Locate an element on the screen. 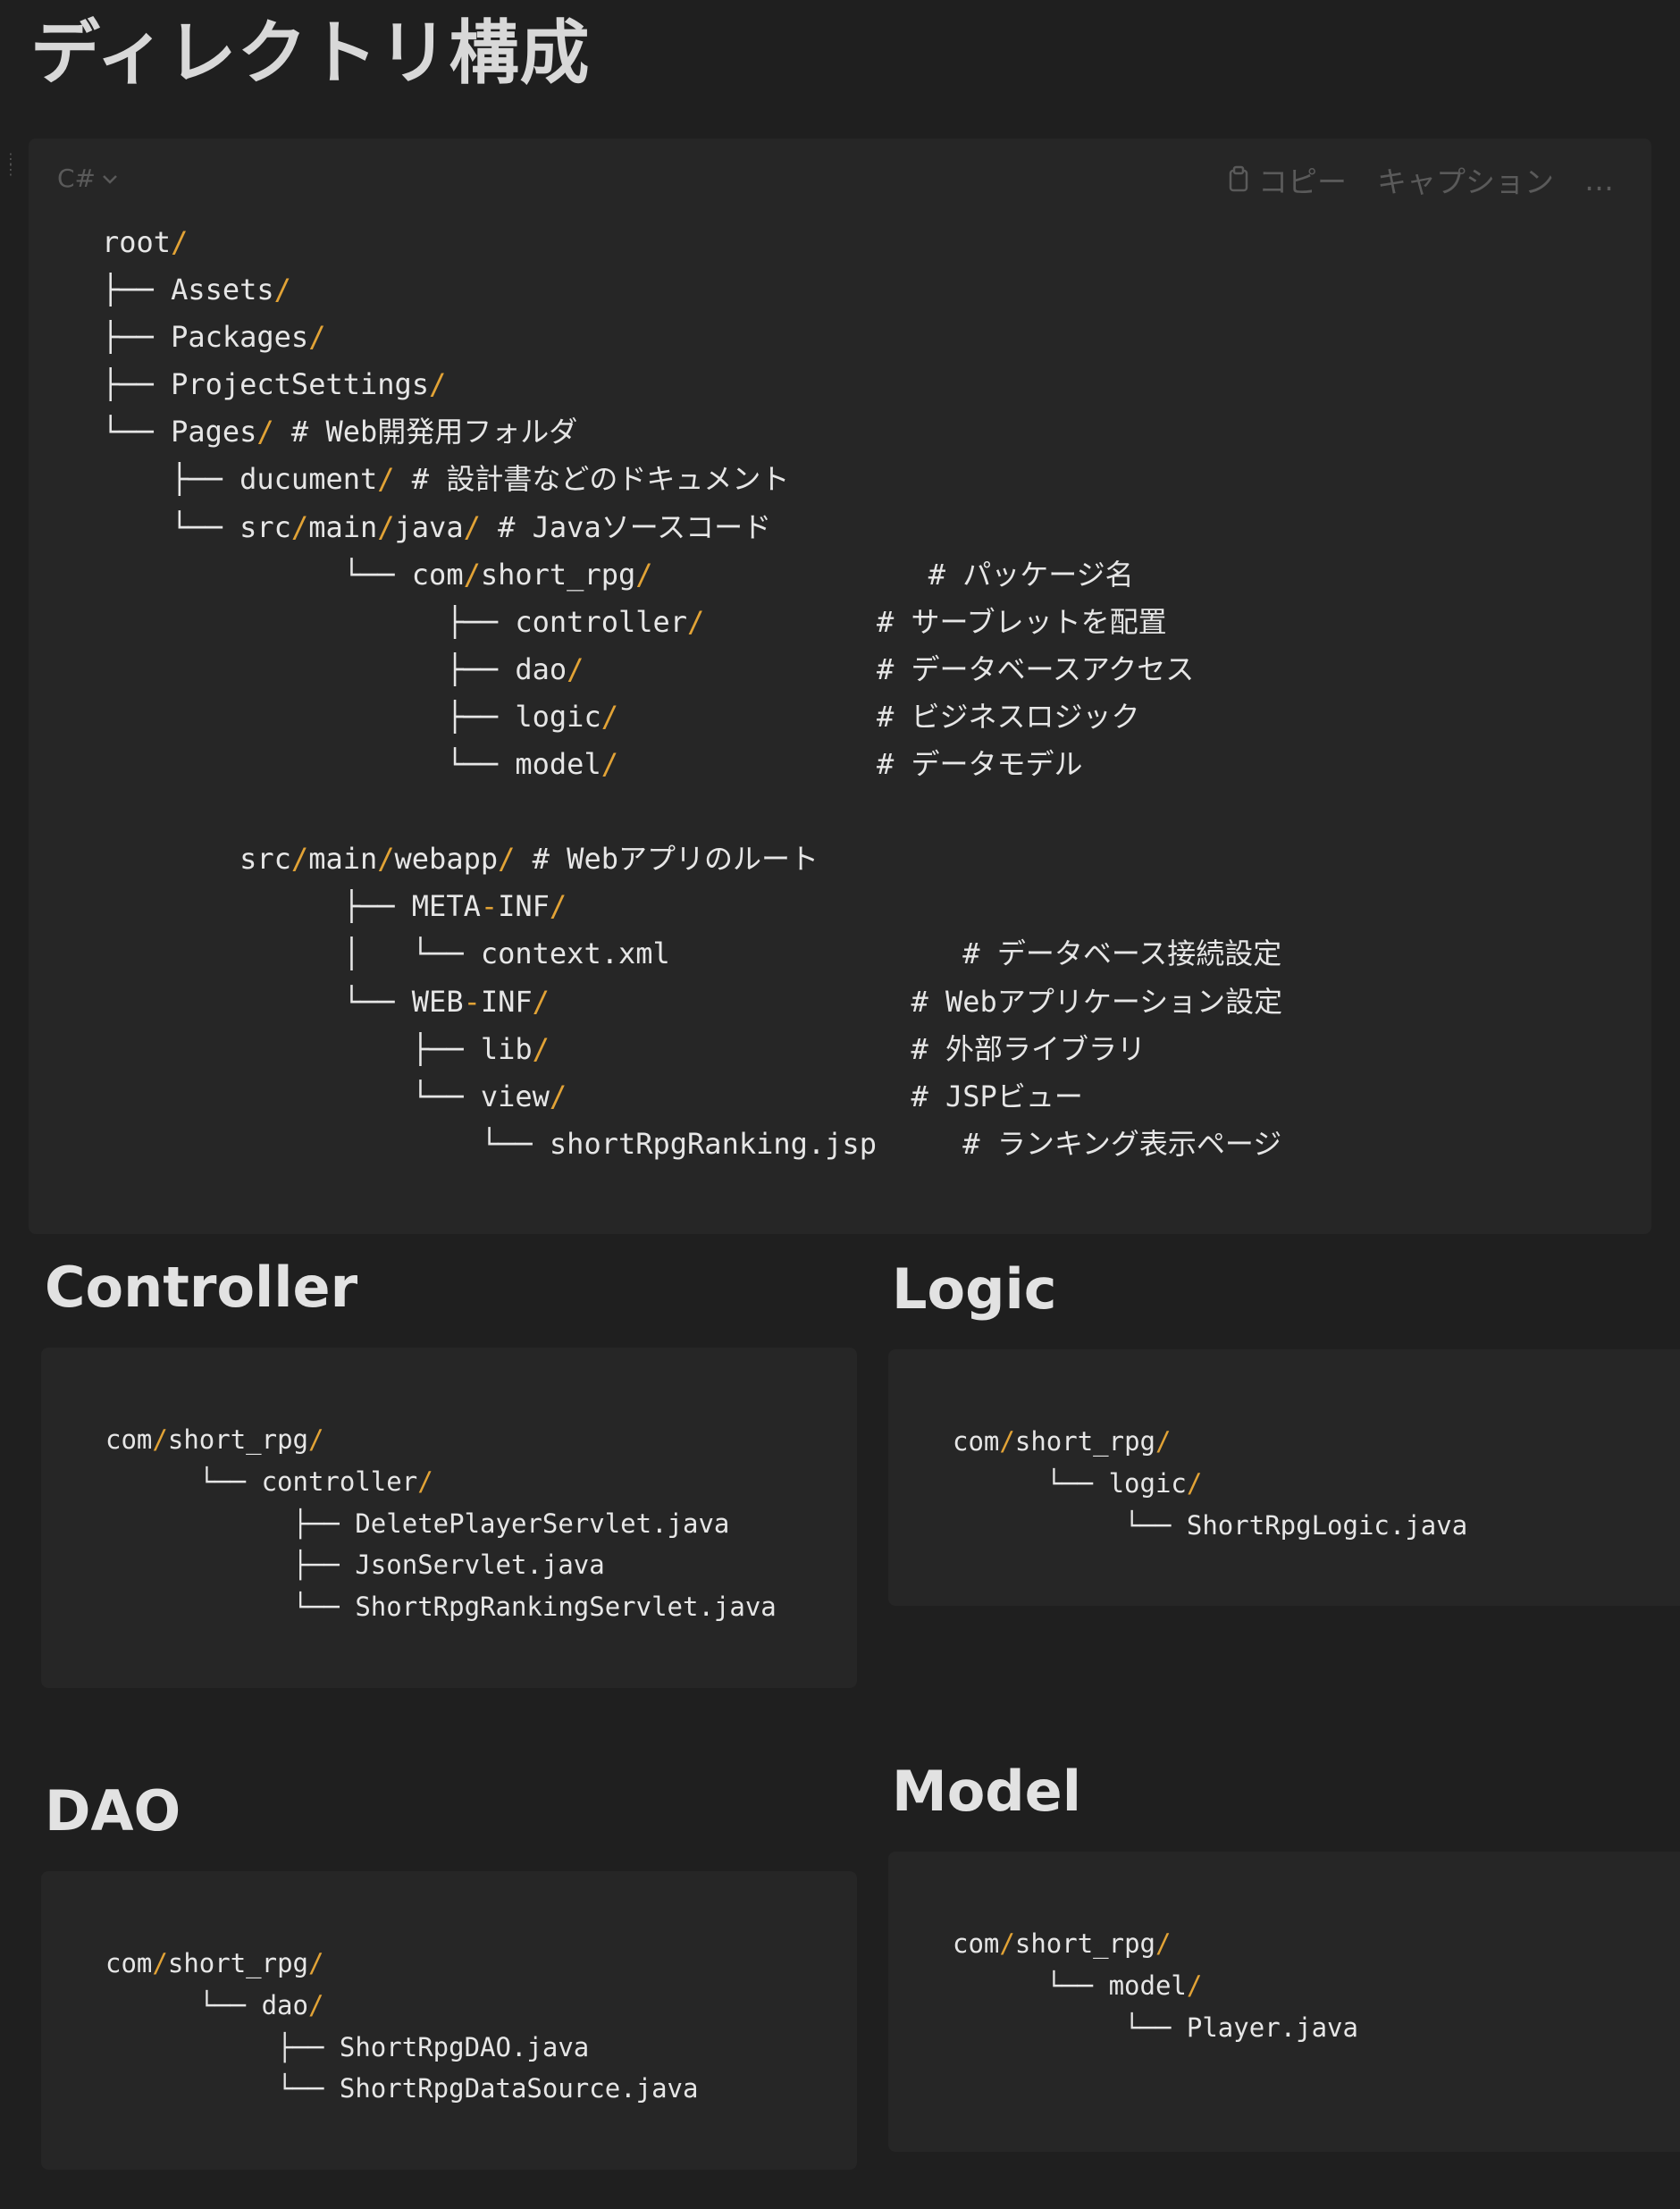 Image resolution: width=1680 pixels, height=2209 pixels. code-text: └── com is located at coordinates (283, 574).